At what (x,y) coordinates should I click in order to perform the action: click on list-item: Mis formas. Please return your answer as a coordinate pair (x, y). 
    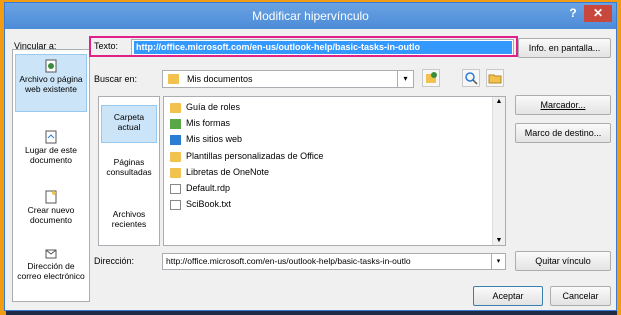
    Looking at the image, I should click on (200, 123).